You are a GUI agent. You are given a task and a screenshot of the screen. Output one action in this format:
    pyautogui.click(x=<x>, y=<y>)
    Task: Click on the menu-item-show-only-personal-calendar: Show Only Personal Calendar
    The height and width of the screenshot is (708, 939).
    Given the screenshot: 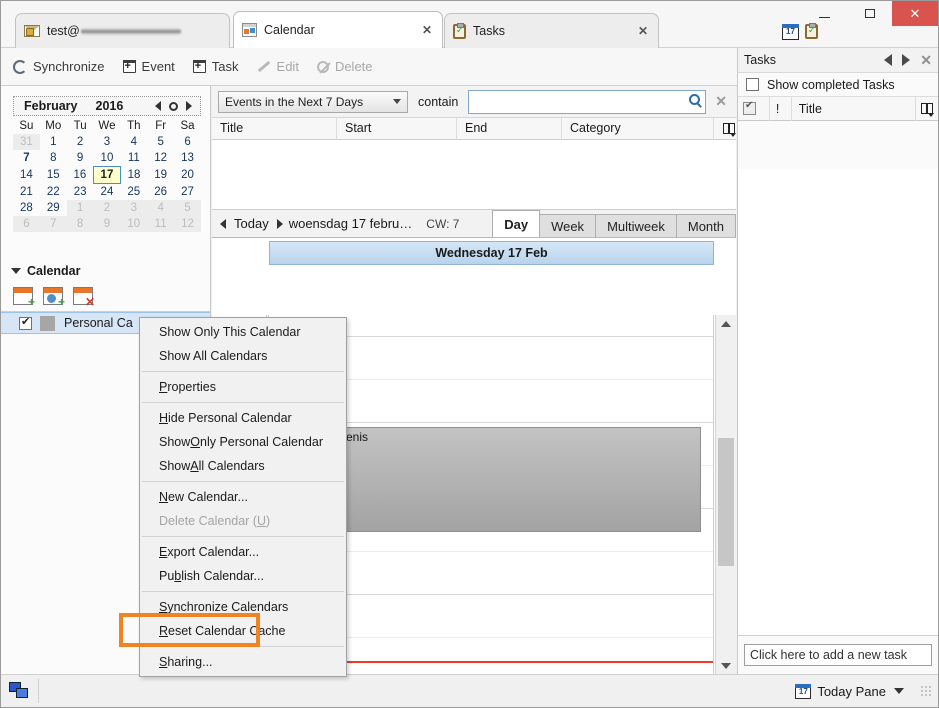 What is the action you would take?
    pyautogui.click(x=243, y=442)
    